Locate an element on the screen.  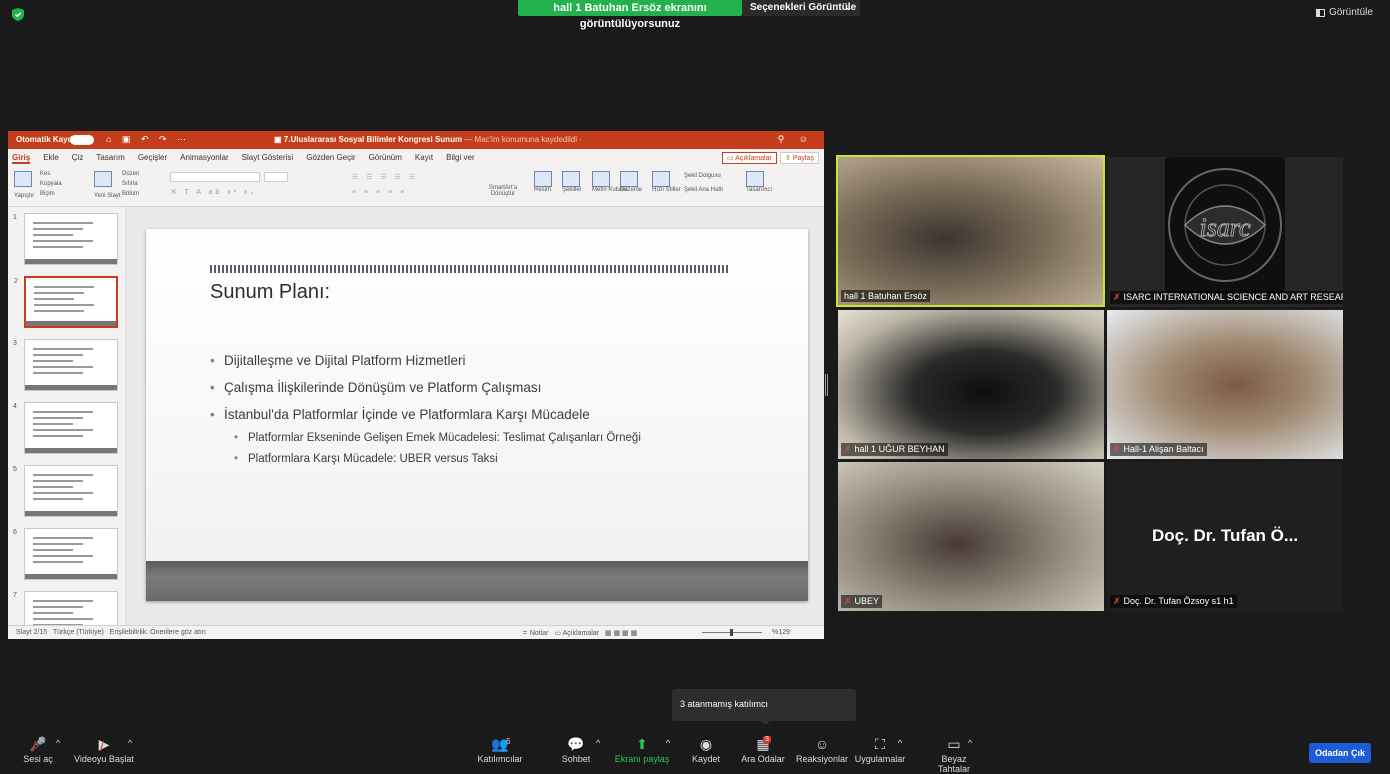
chat-button: 💬 Sohbet is located at coordinates (576, 749).